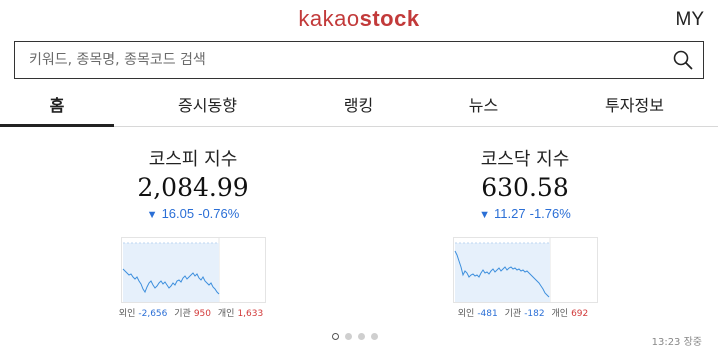  Describe the element at coordinates (153, 314) in the screenshot. I see `investor-value: -2,656` at that location.